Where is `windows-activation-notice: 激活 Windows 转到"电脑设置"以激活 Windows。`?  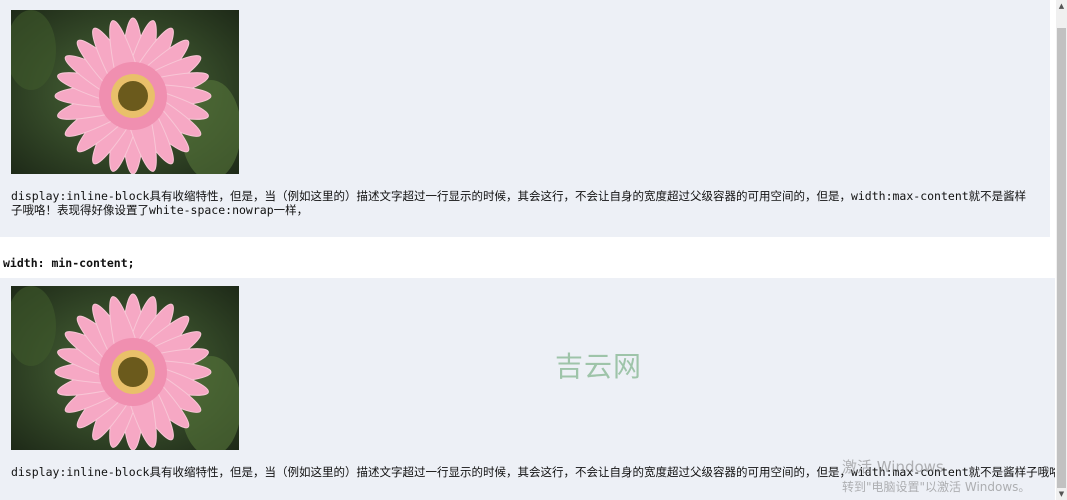 windows-activation-notice: 激活 Windows 转到"电脑设置"以激活 Windows。 is located at coordinates (936, 475).